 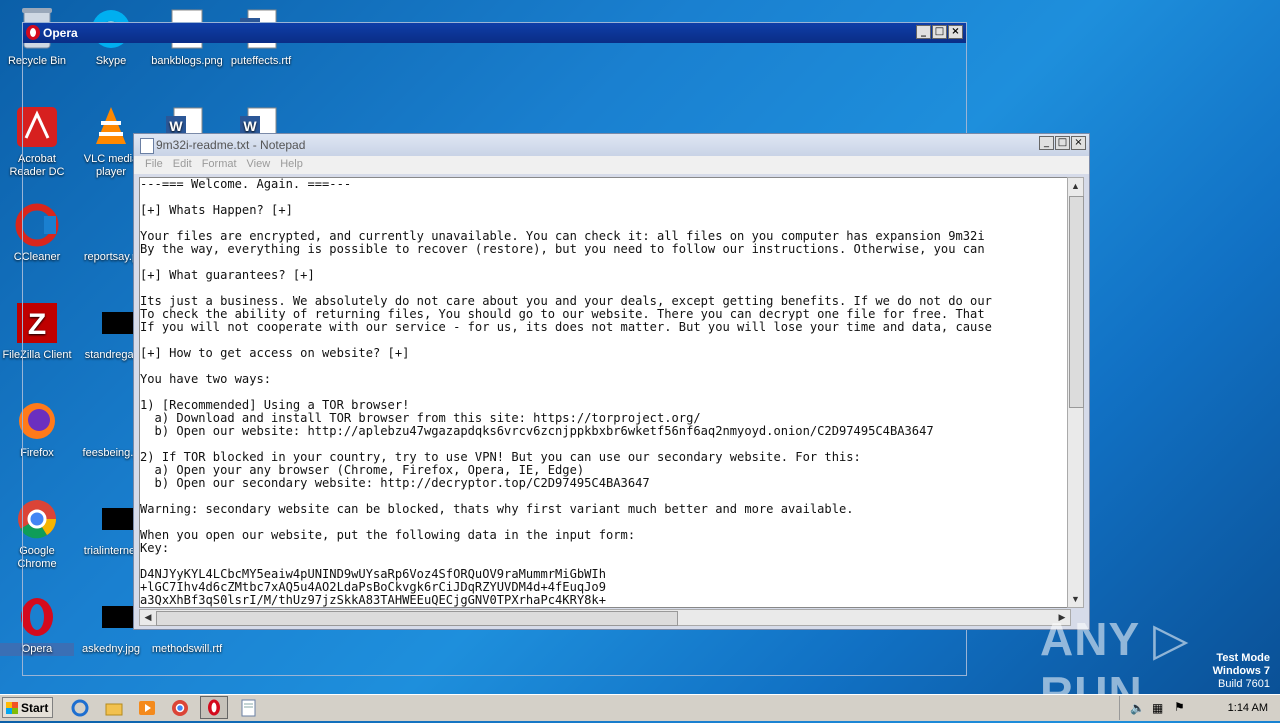 I want to click on scroll-down-icon: ▼, so click(x=1075, y=599).